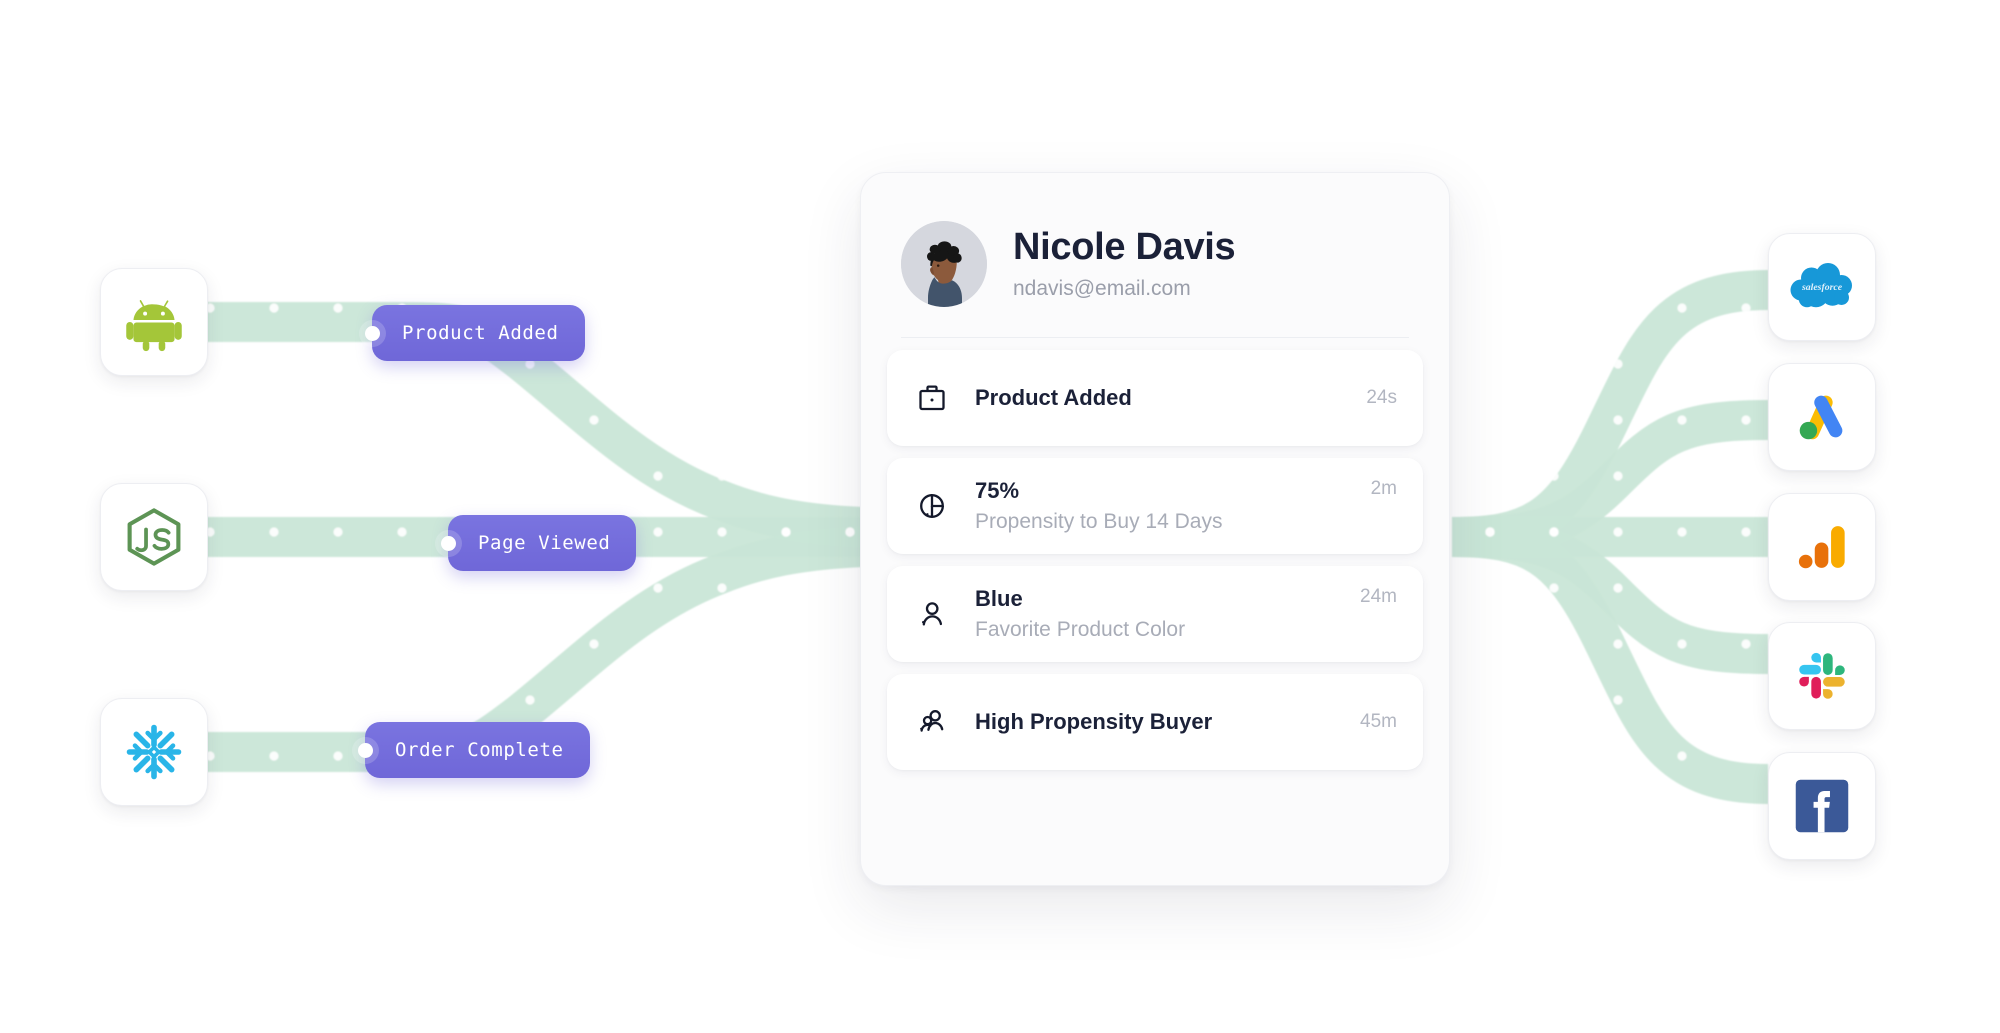  Describe the element at coordinates (1124, 246) in the screenshot. I see `page-title: Nicole Davis` at that location.